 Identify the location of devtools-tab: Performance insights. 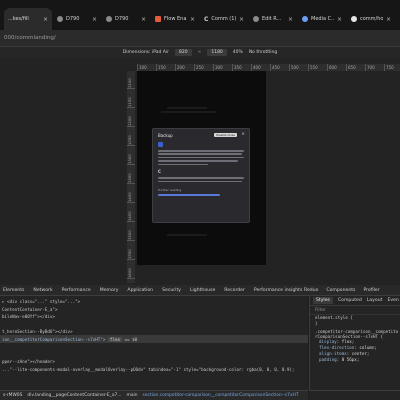
(278, 290).